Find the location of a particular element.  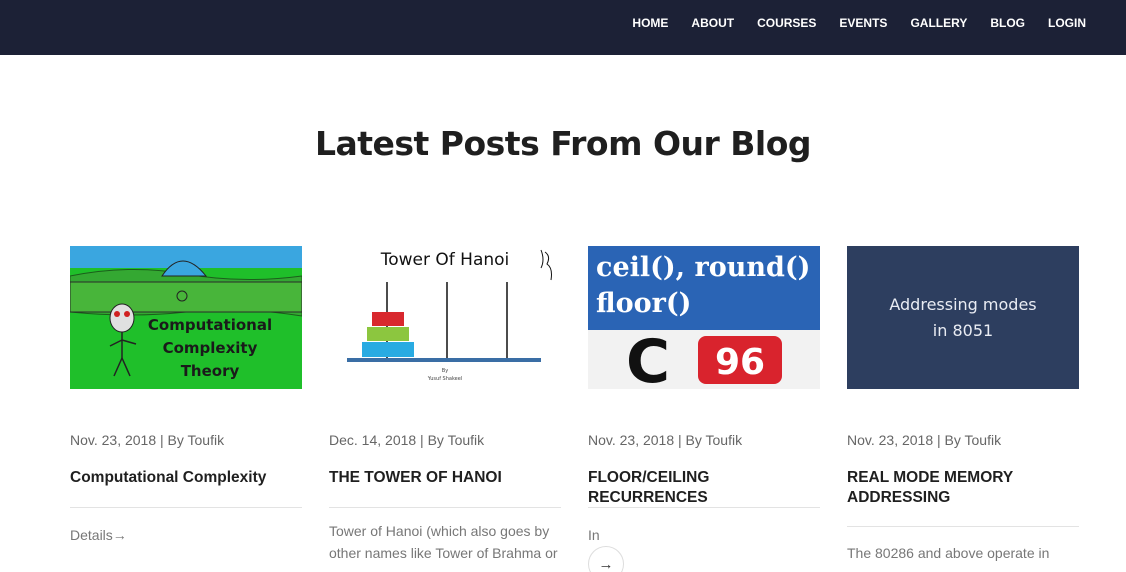

nav-home: HOME is located at coordinates (650, 23).